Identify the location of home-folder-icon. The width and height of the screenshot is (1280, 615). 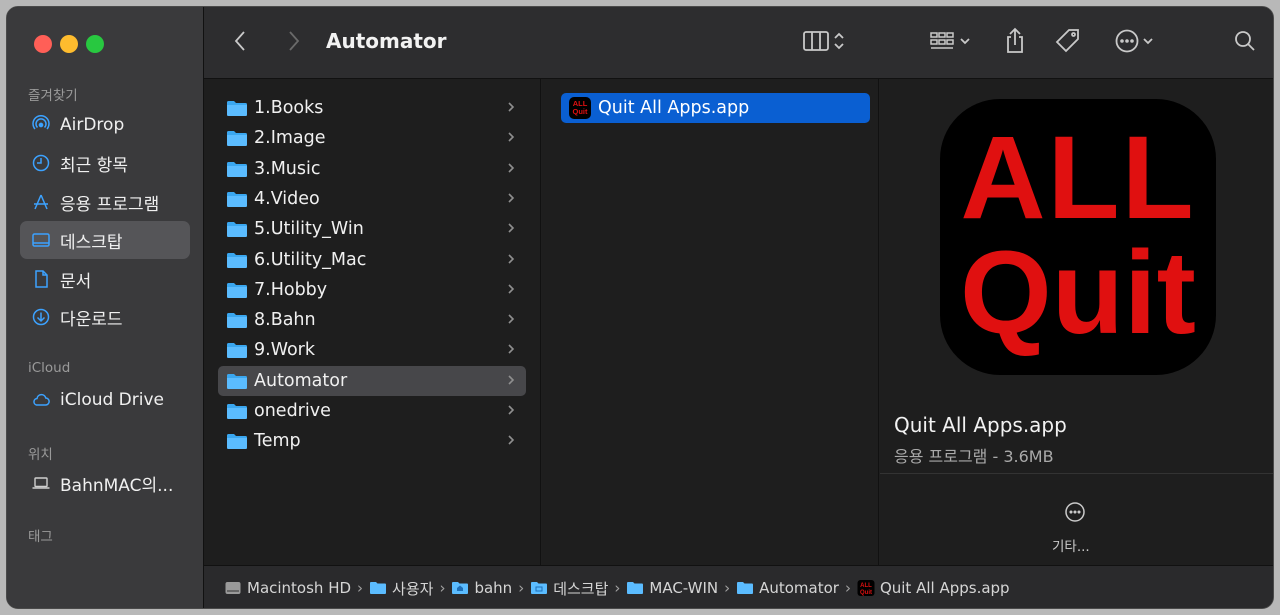
(460, 588).